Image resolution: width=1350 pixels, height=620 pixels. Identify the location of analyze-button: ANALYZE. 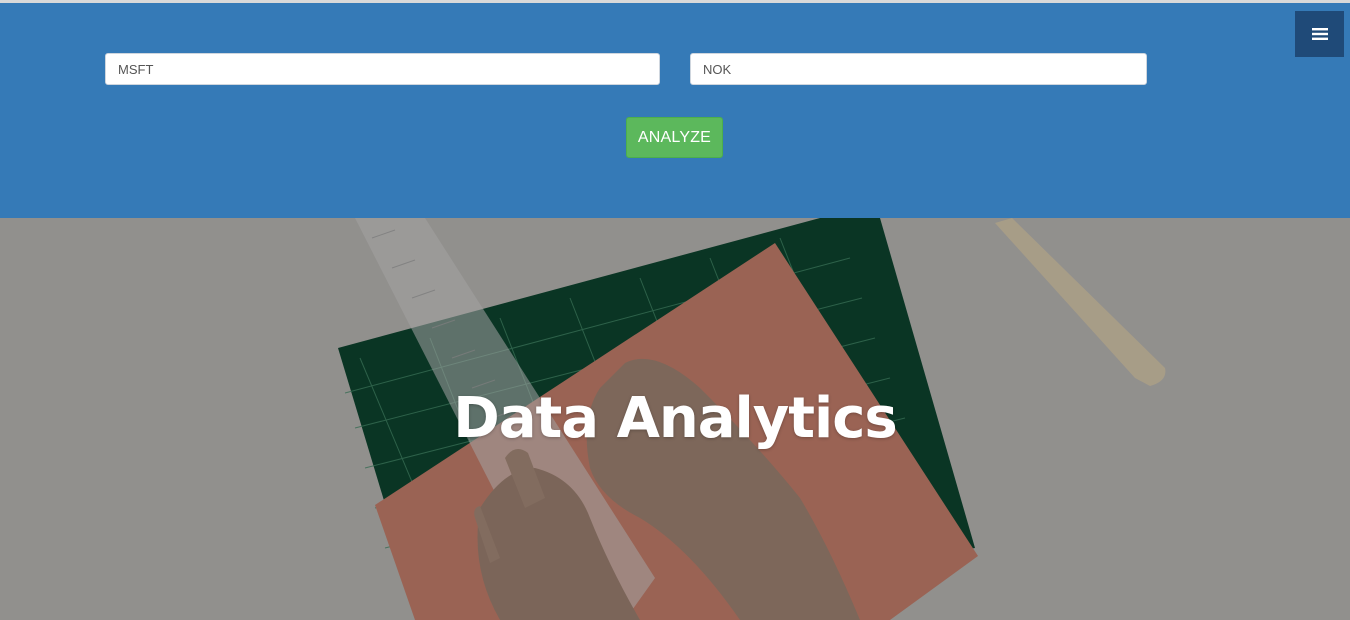
(674, 137).